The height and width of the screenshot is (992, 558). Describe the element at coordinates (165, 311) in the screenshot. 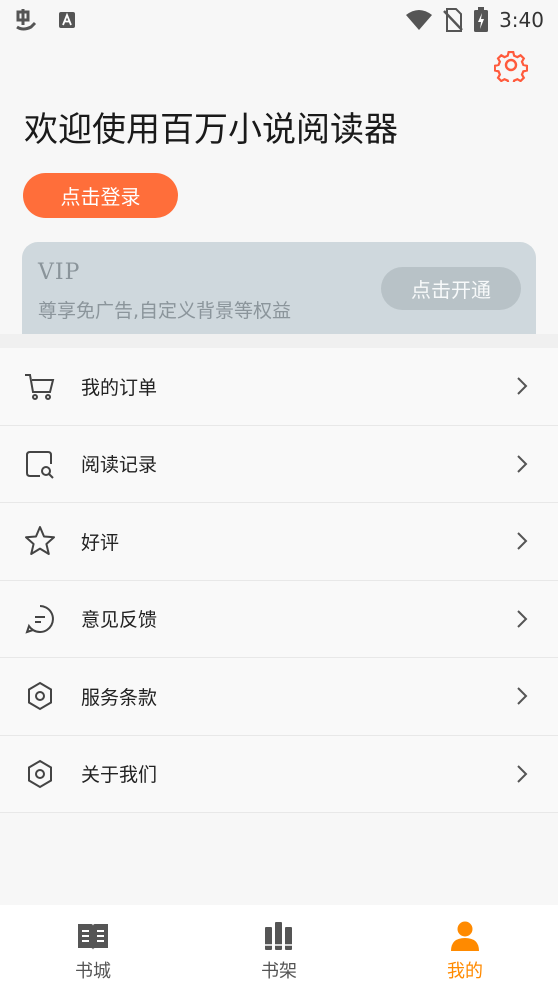

I see `vip-subtitle: 尊享免广告,自定义背景等权益` at that location.